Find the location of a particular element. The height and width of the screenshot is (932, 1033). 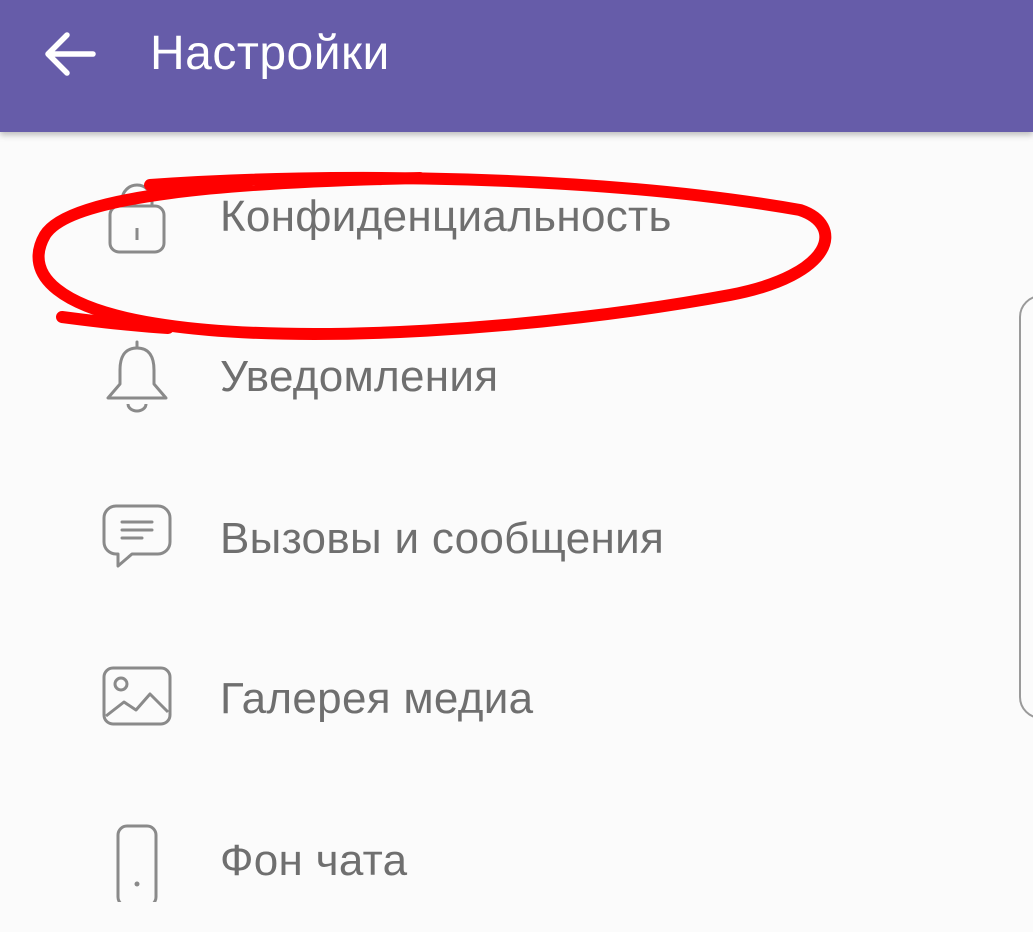

back-button is located at coordinates (70, 54).